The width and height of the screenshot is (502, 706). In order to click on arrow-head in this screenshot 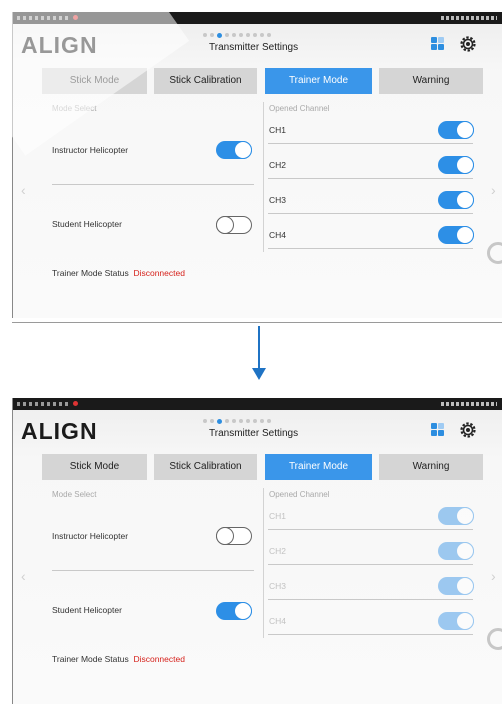, I will do `click(259, 374)`.